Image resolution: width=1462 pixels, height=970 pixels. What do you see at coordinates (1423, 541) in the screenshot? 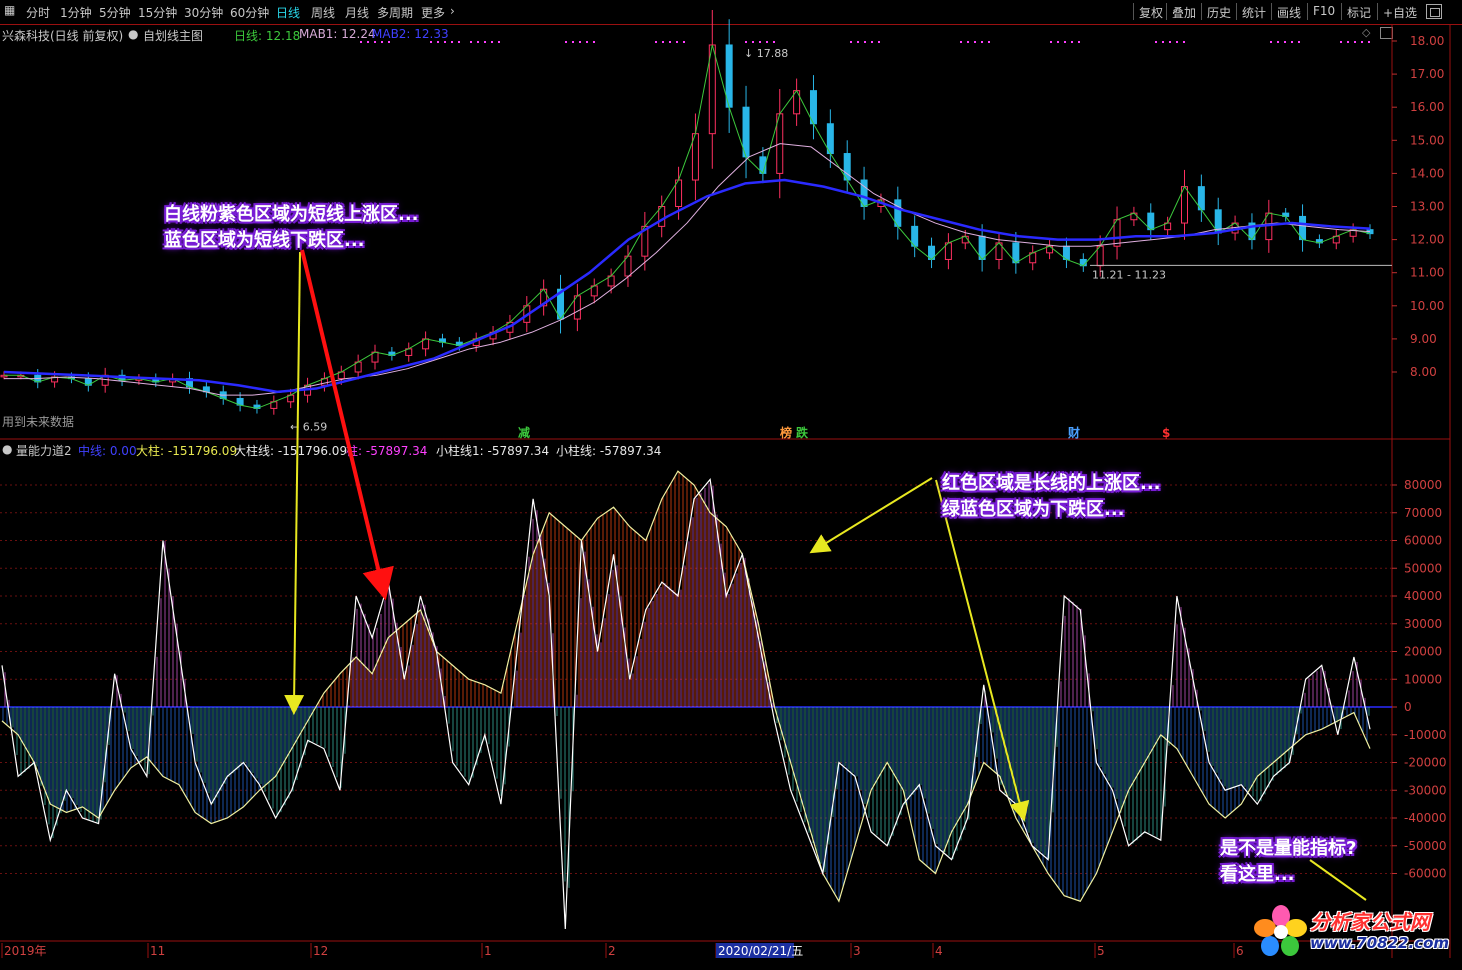
I see `indicator-tick-label: 60000` at bounding box center [1423, 541].